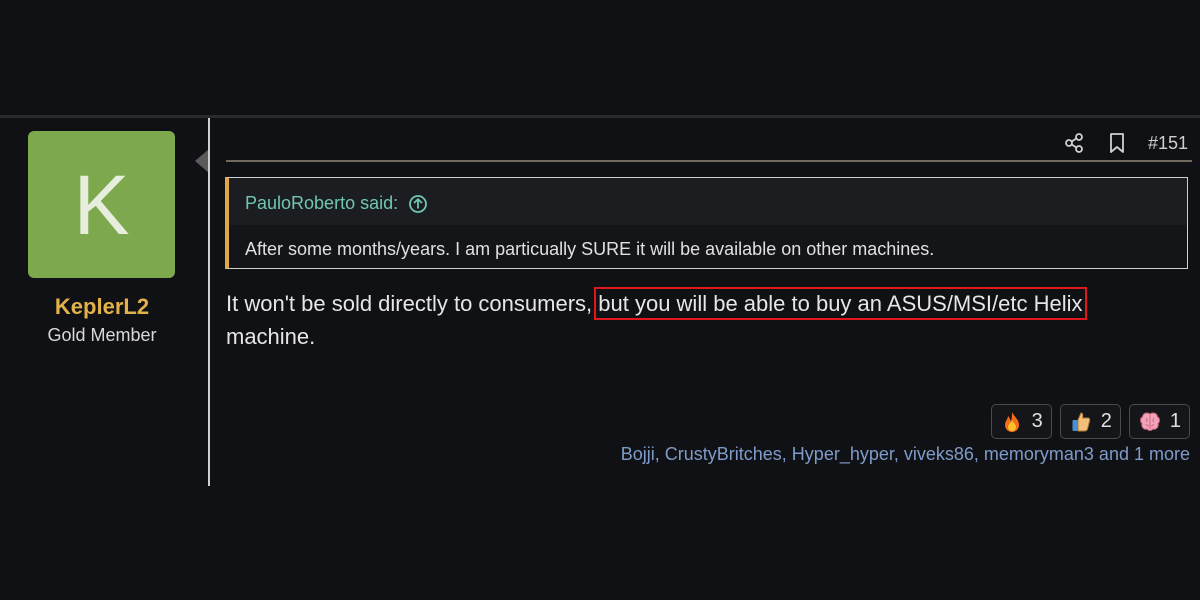  I want to click on reaction-count: 3, so click(1037, 421).